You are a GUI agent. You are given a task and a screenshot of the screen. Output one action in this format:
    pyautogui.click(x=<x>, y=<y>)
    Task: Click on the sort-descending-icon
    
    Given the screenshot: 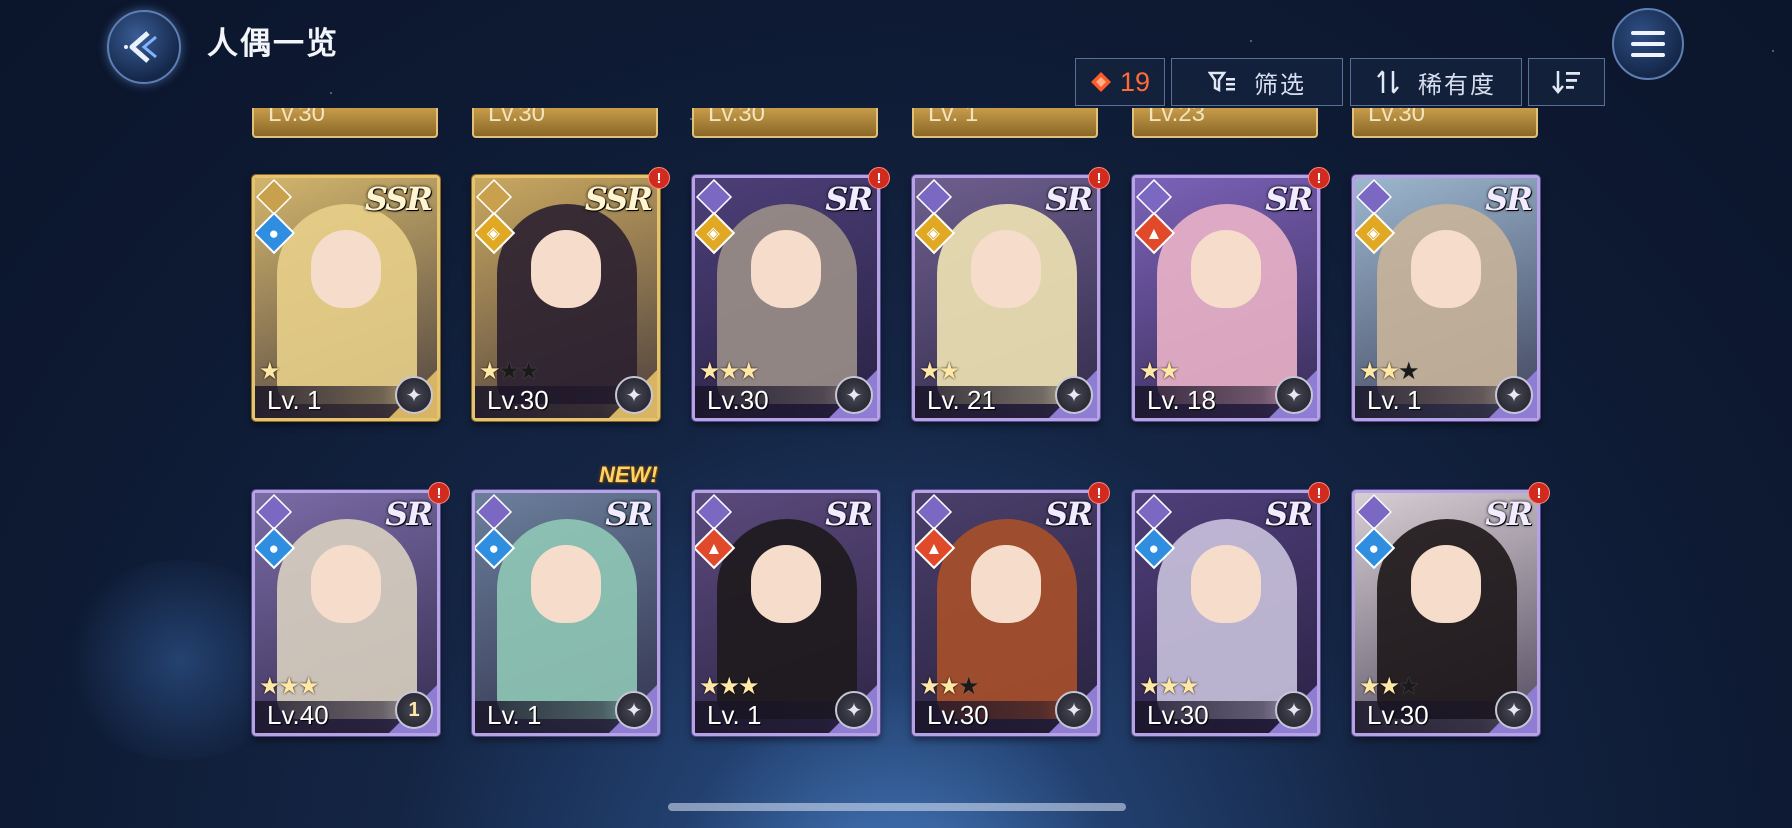 What is the action you would take?
    pyautogui.click(x=1565, y=82)
    